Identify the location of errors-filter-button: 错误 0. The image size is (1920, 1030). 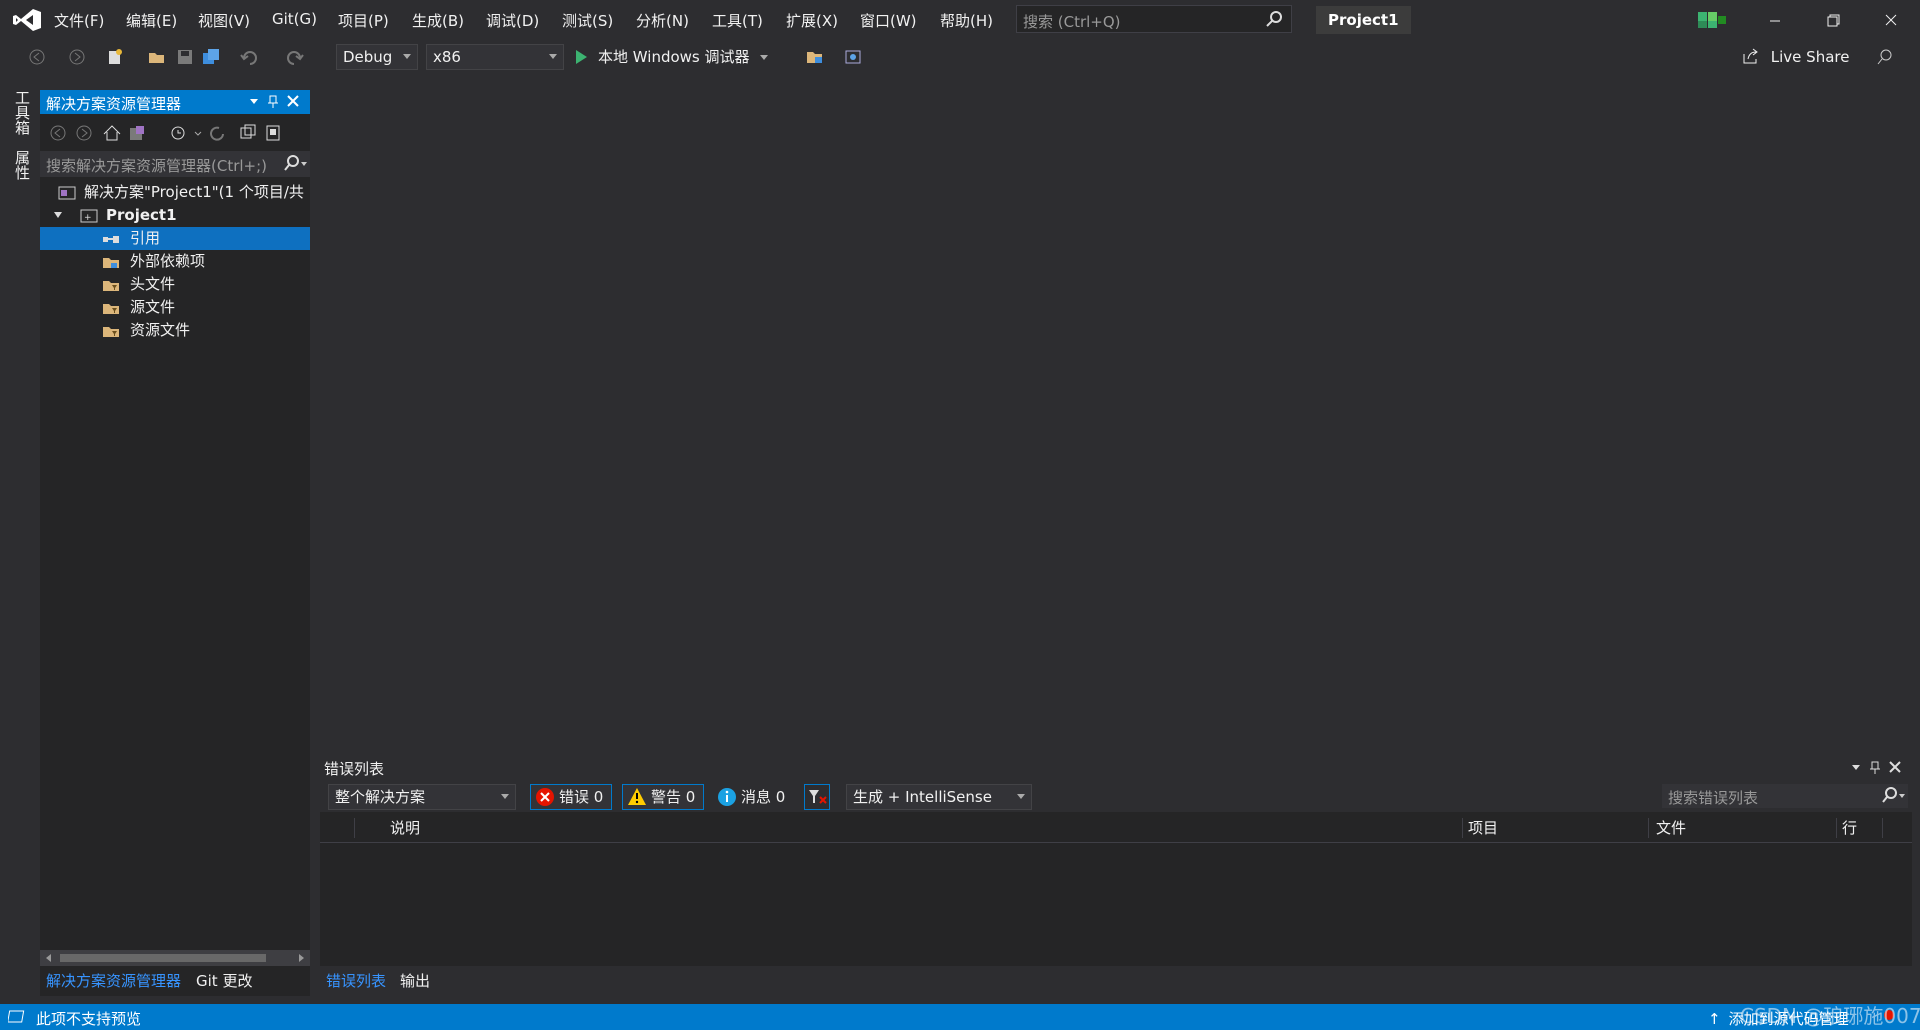
(571, 797).